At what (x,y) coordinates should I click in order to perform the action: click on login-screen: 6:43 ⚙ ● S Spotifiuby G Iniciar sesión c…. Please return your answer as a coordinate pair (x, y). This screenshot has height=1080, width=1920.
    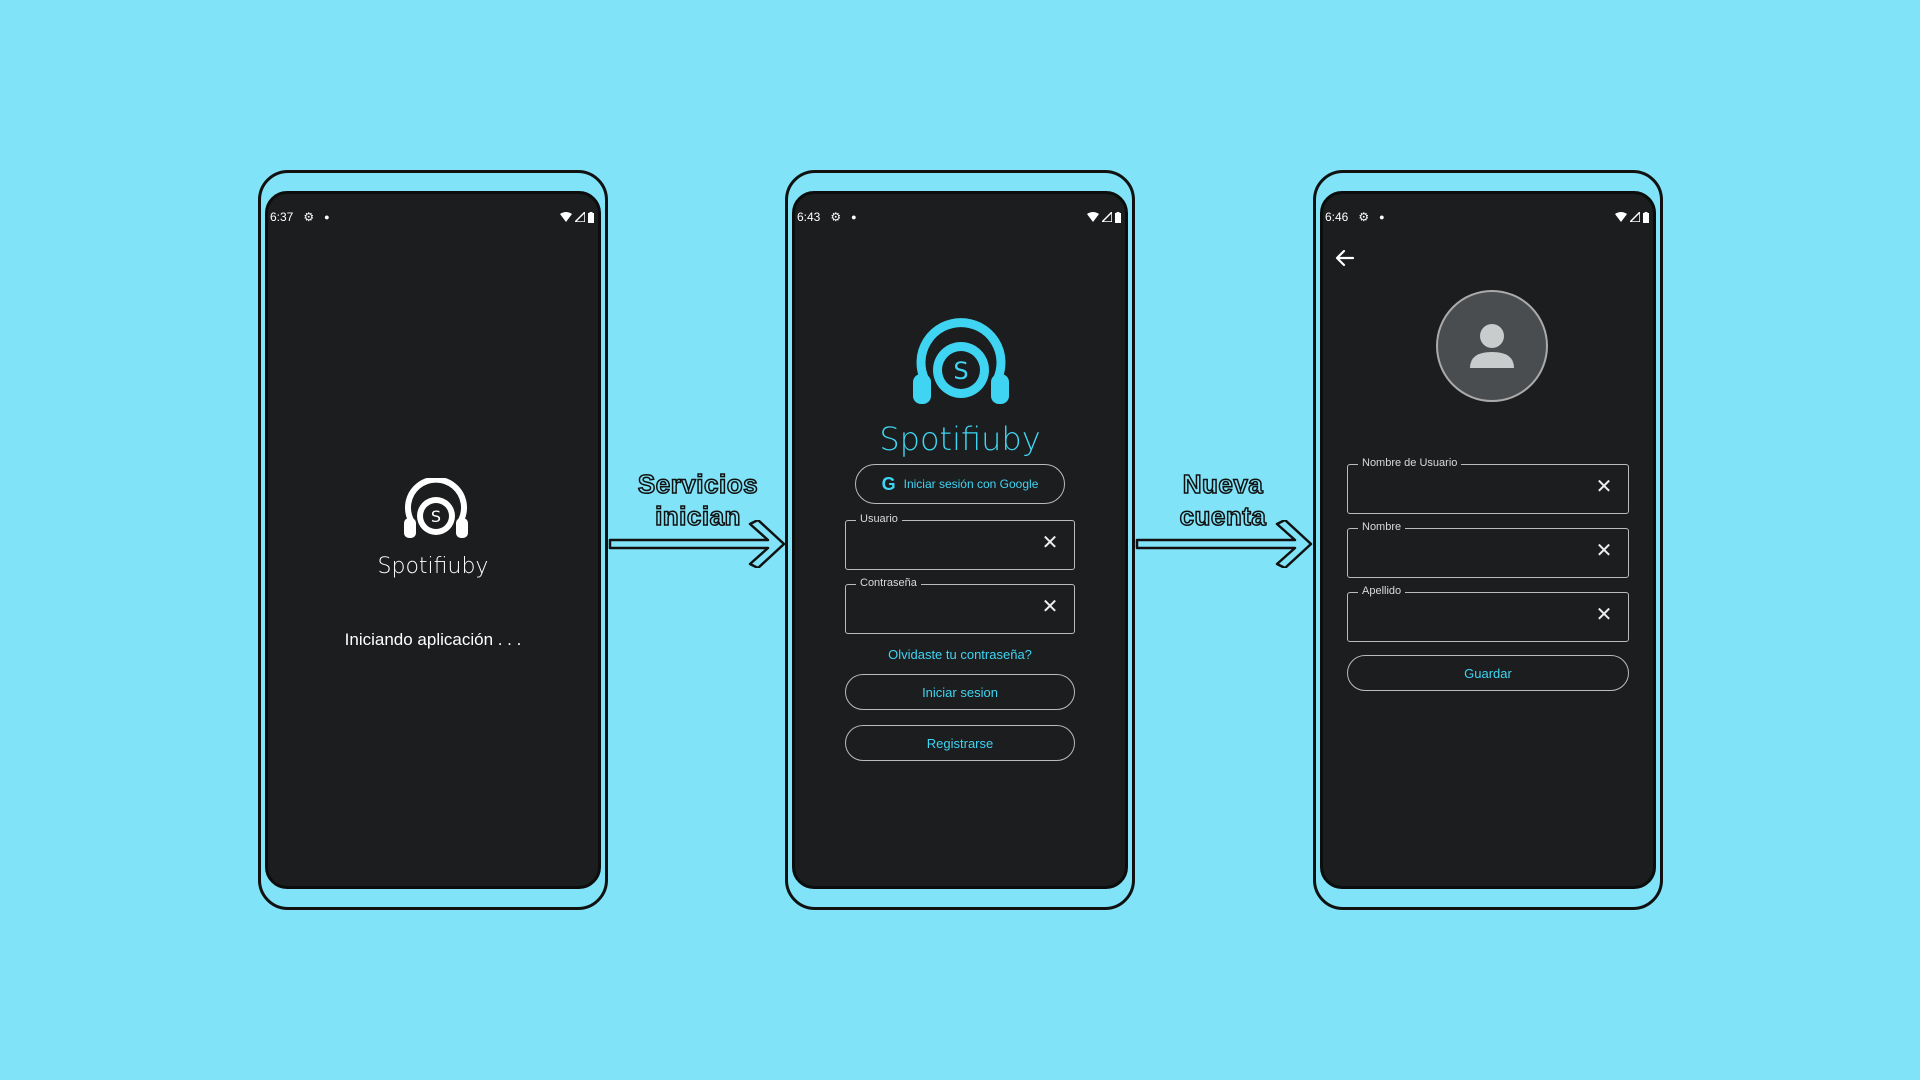
    Looking at the image, I should click on (960, 540).